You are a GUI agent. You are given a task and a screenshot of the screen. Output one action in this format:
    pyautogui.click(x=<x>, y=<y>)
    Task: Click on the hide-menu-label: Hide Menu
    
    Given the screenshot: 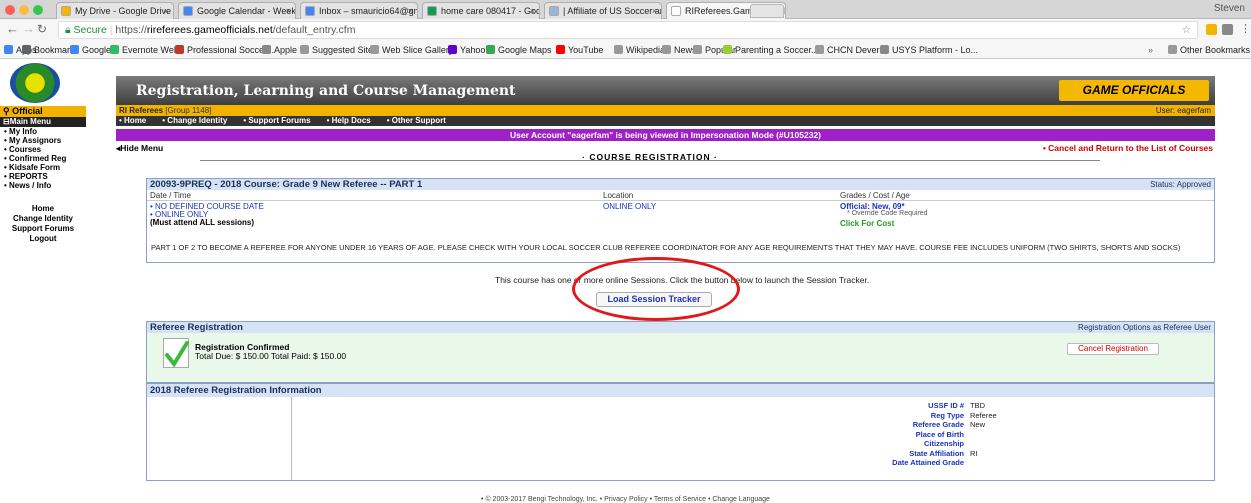 What is the action you would take?
    pyautogui.click(x=142, y=148)
    